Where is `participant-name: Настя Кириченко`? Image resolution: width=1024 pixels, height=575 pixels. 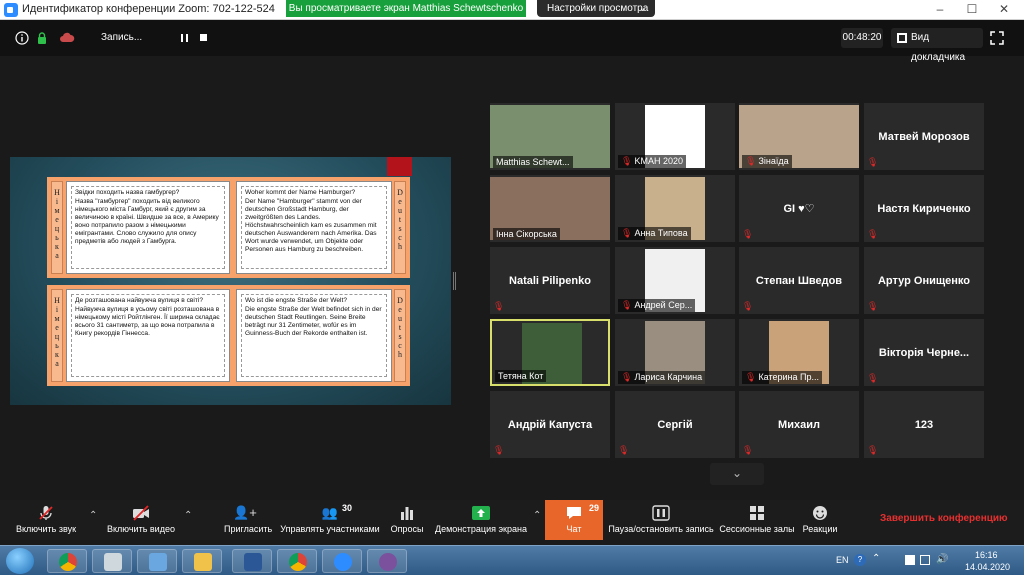 participant-name: Настя Кириченко is located at coordinates (924, 208).